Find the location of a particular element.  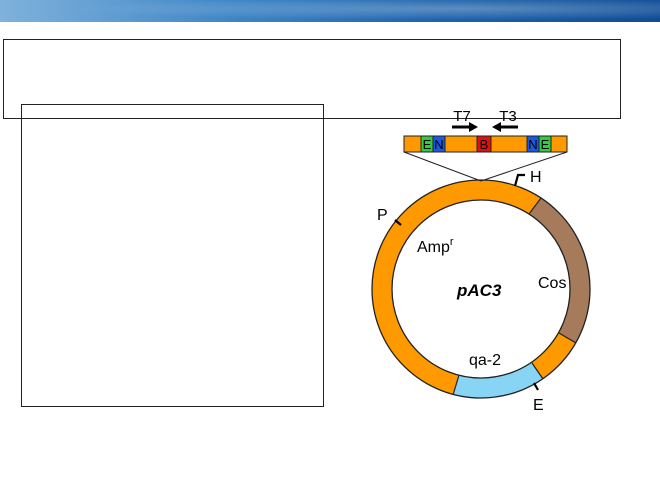

cos-segment is located at coordinates (559, 270).